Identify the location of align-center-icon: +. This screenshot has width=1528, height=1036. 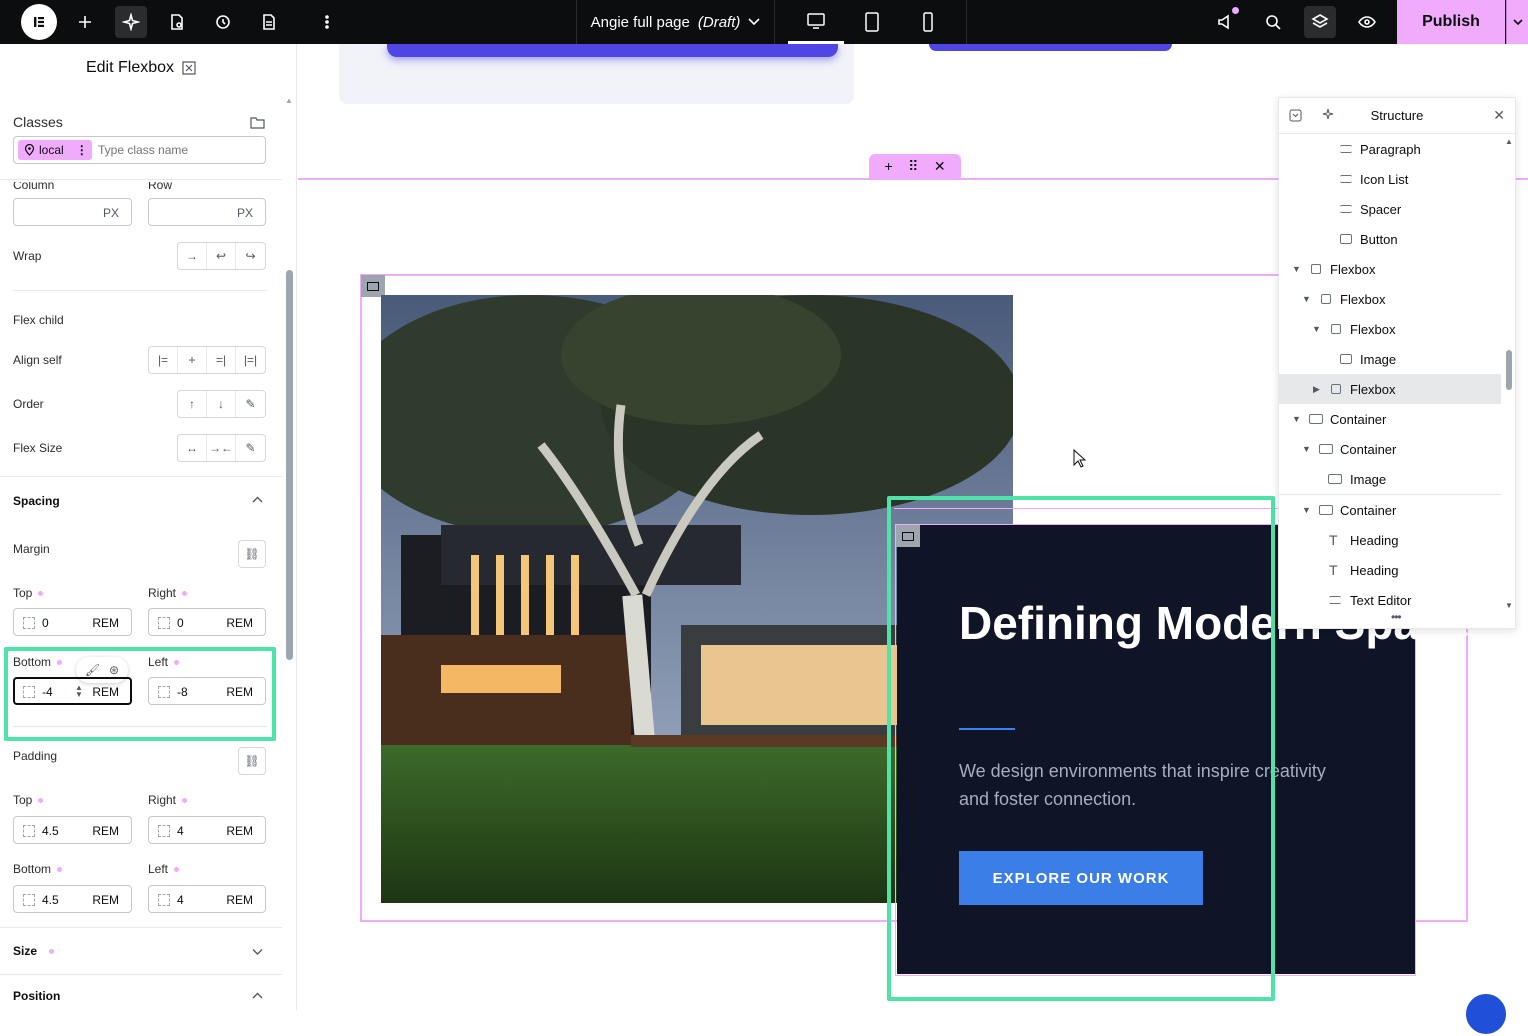
(192, 360).